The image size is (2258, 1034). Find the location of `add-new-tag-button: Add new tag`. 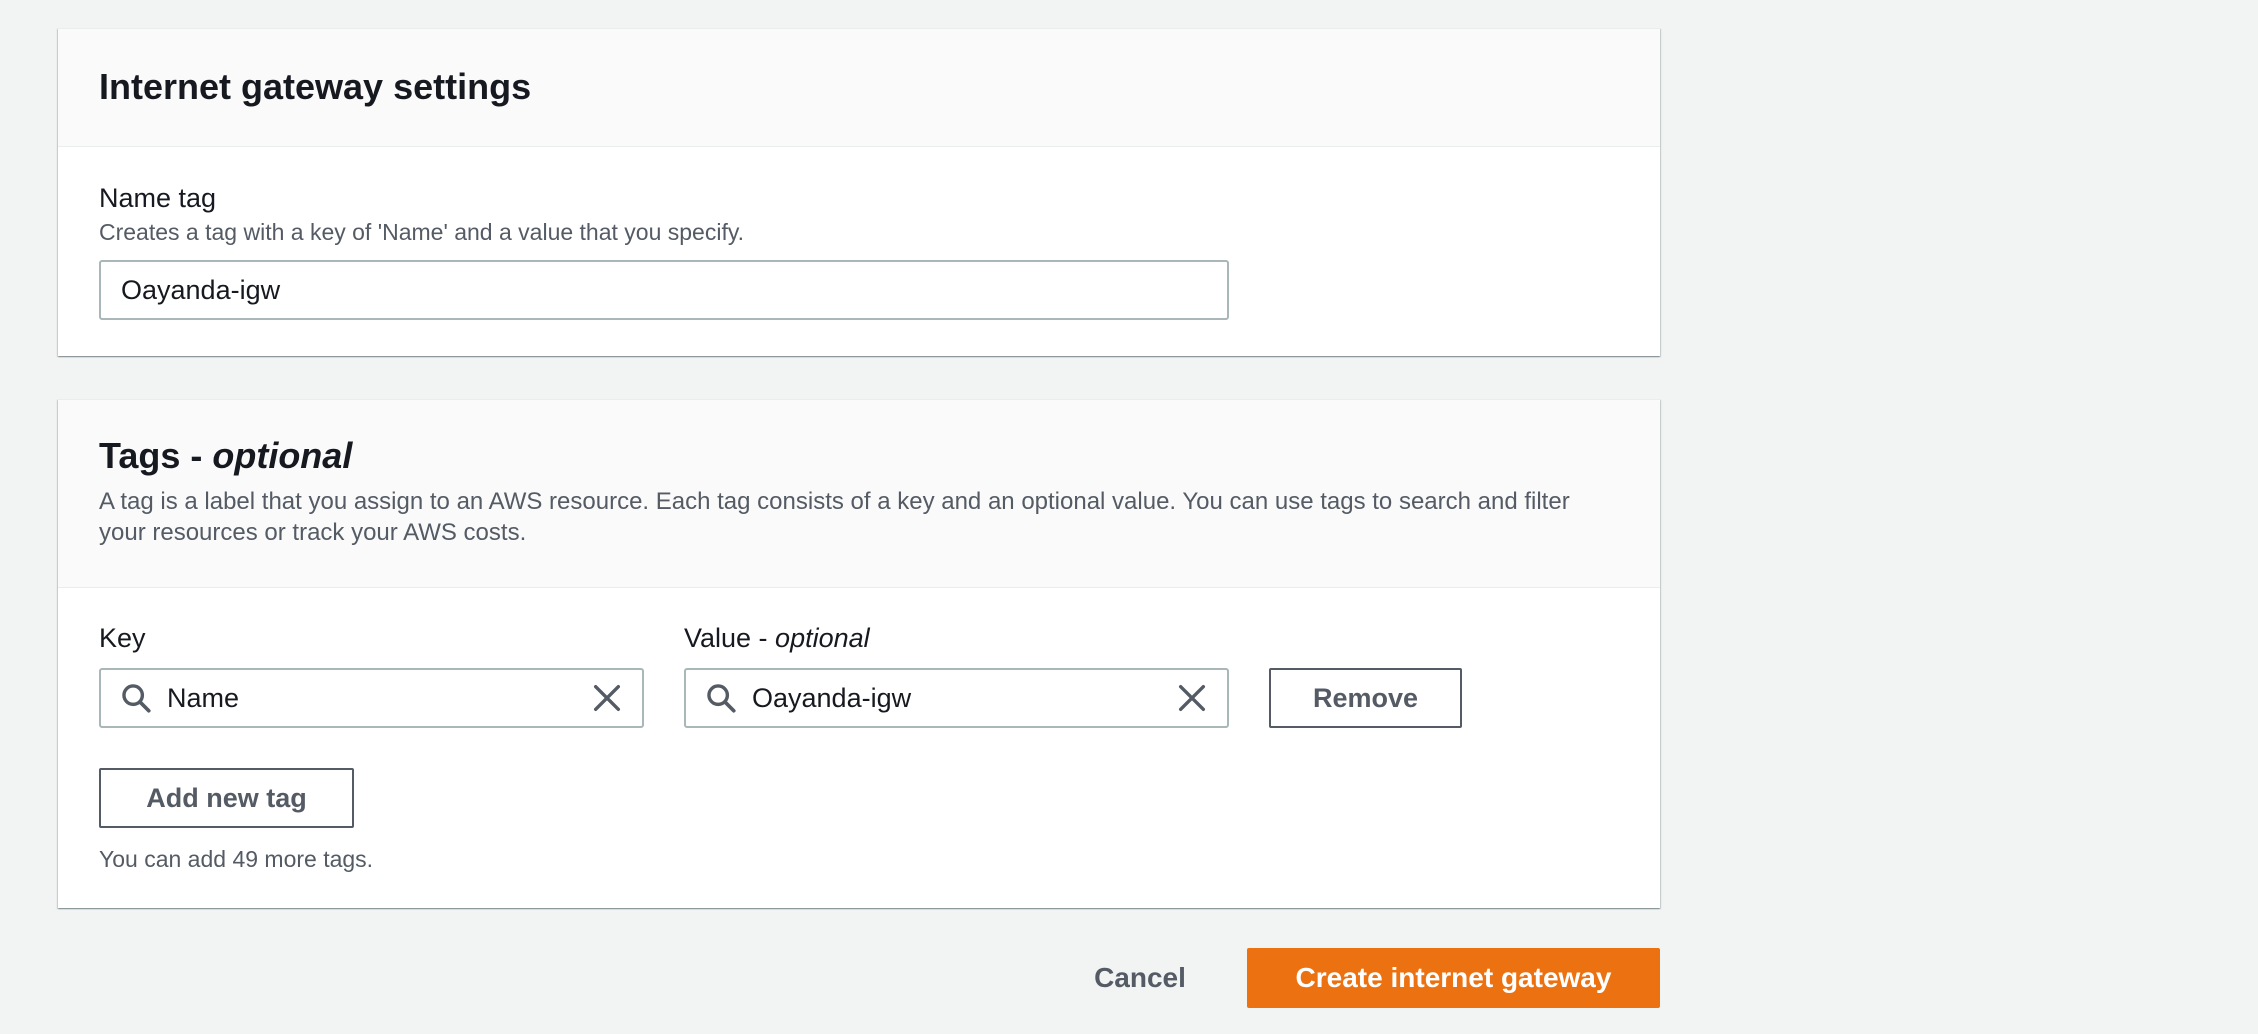

add-new-tag-button: Add new tag is located at coordinates (226, 798).